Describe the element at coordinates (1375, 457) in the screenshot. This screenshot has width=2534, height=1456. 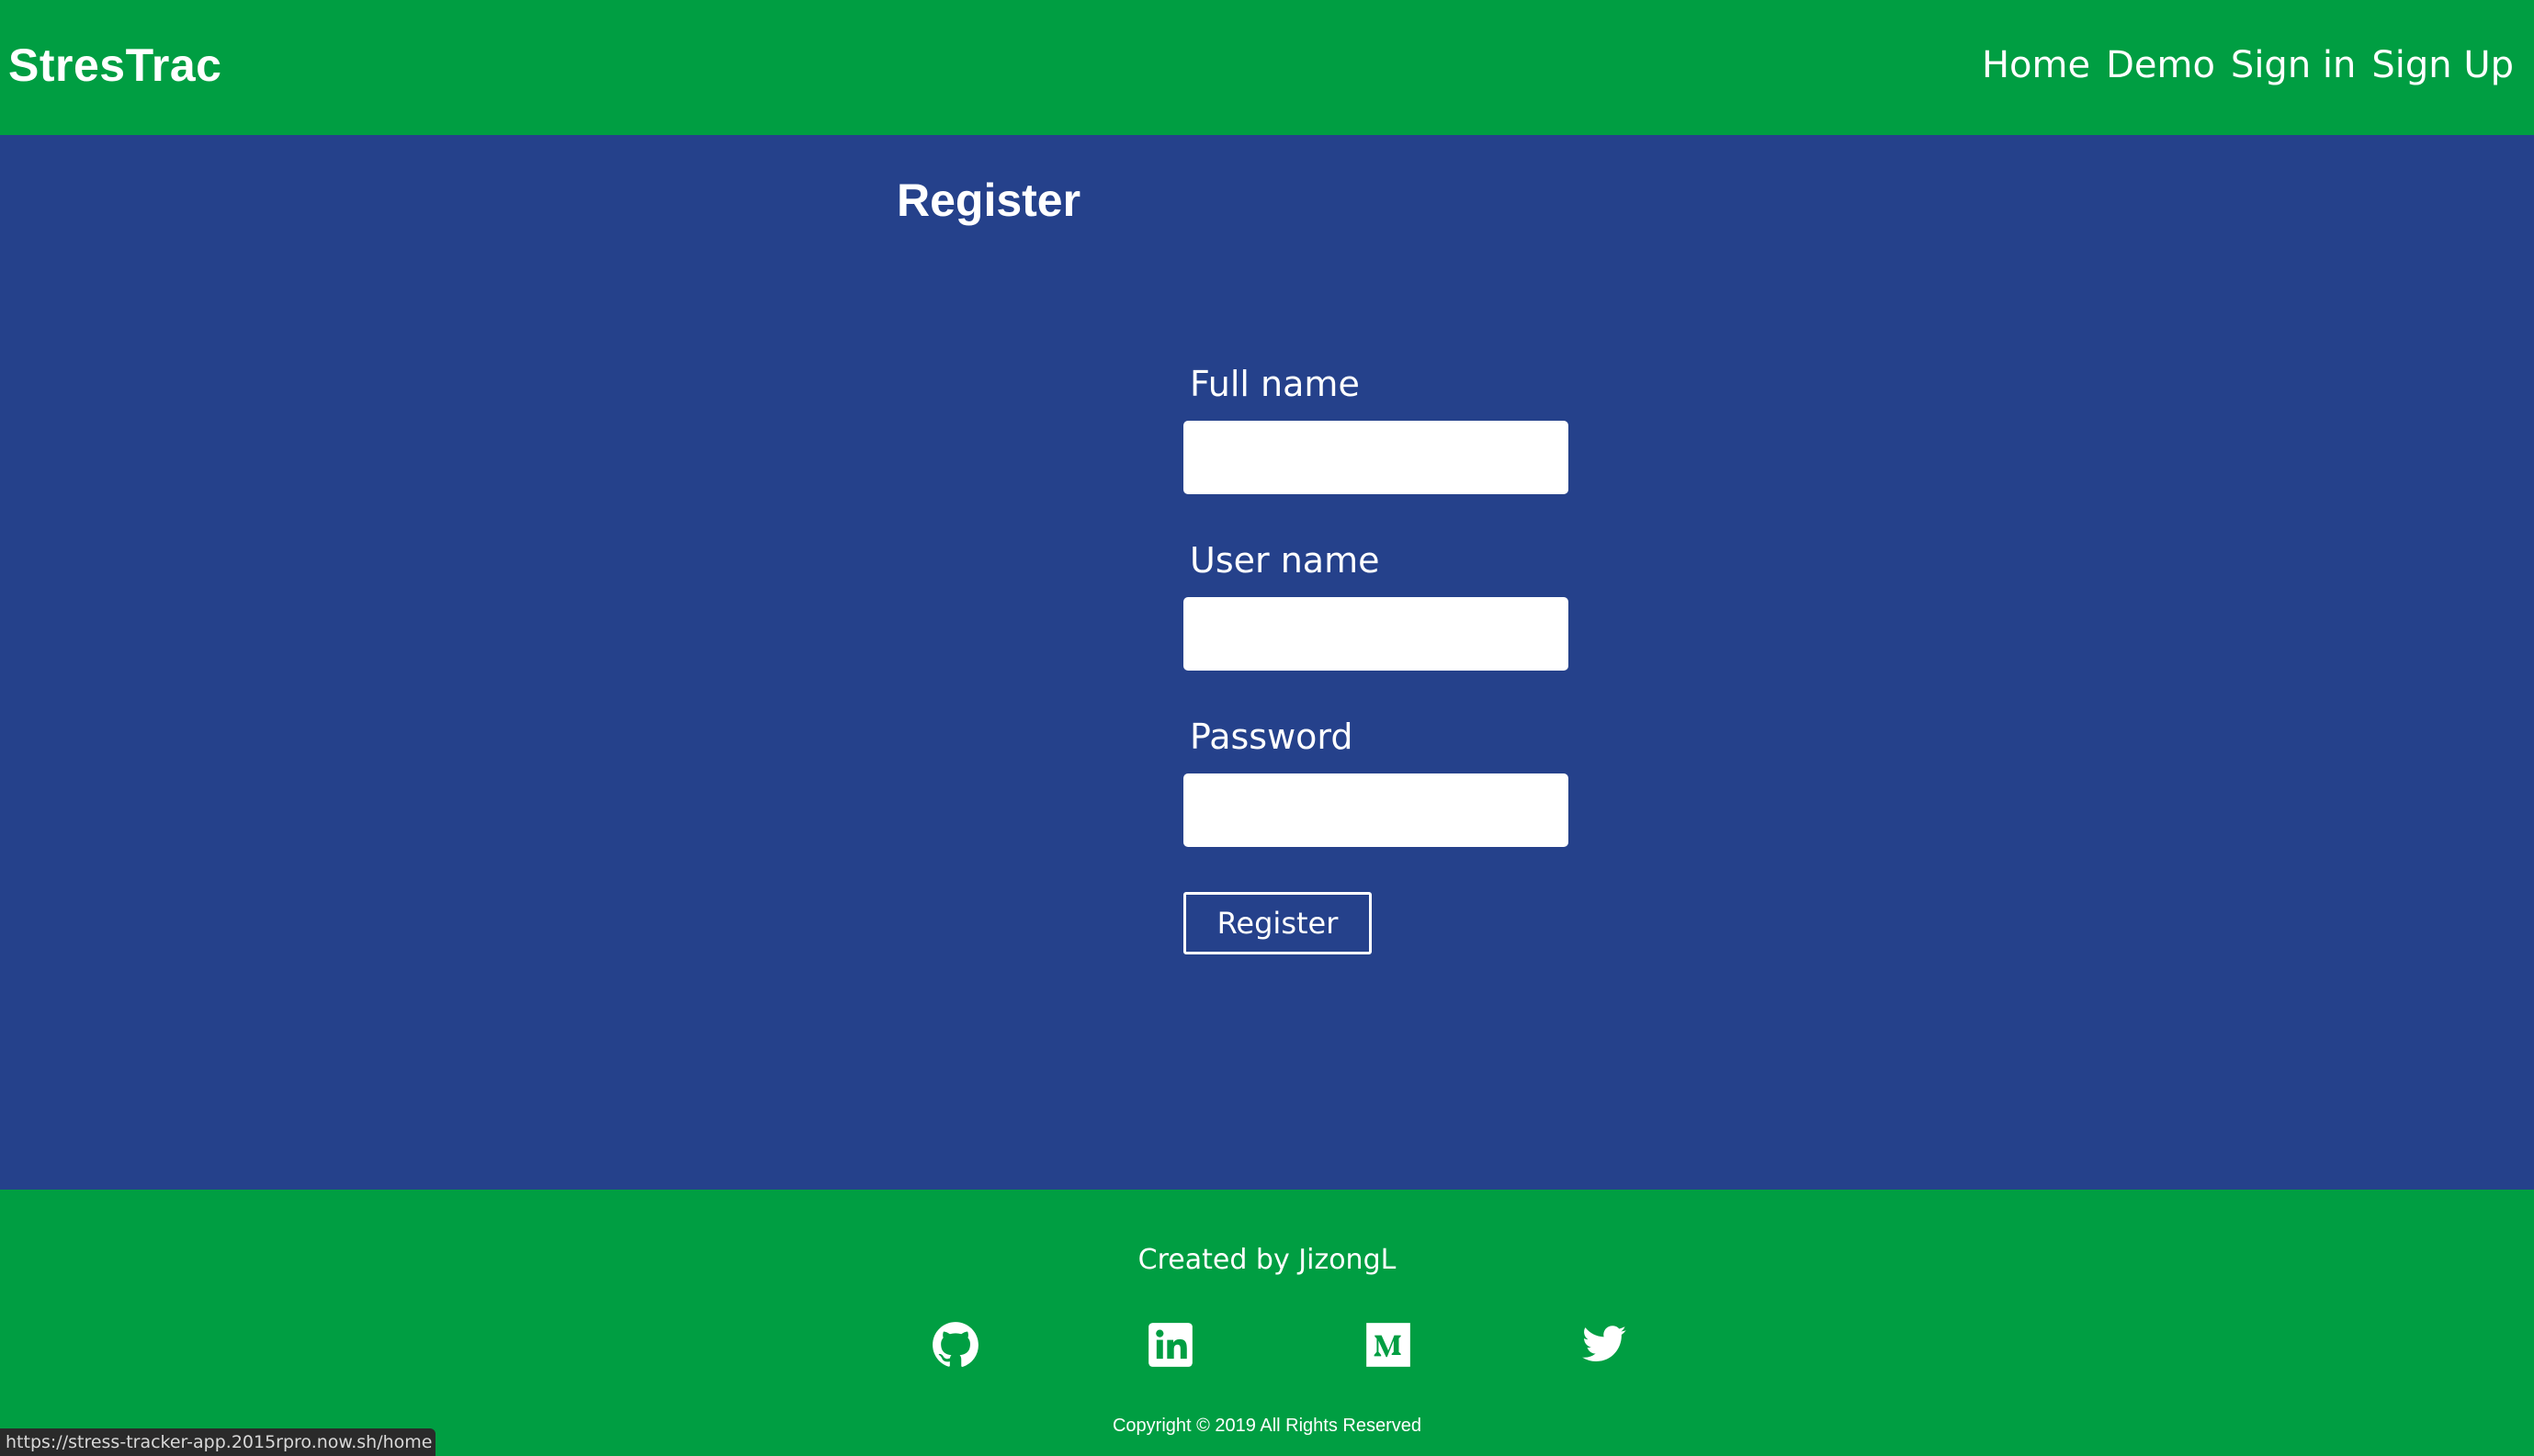
I see `full-name-input` at that location.